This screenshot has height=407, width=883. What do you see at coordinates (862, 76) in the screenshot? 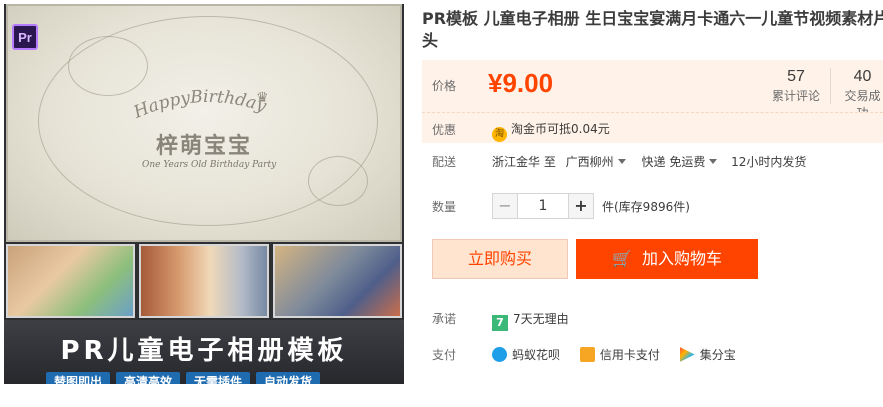
I see `deal-count: 40` at bounding box center [862, 76].